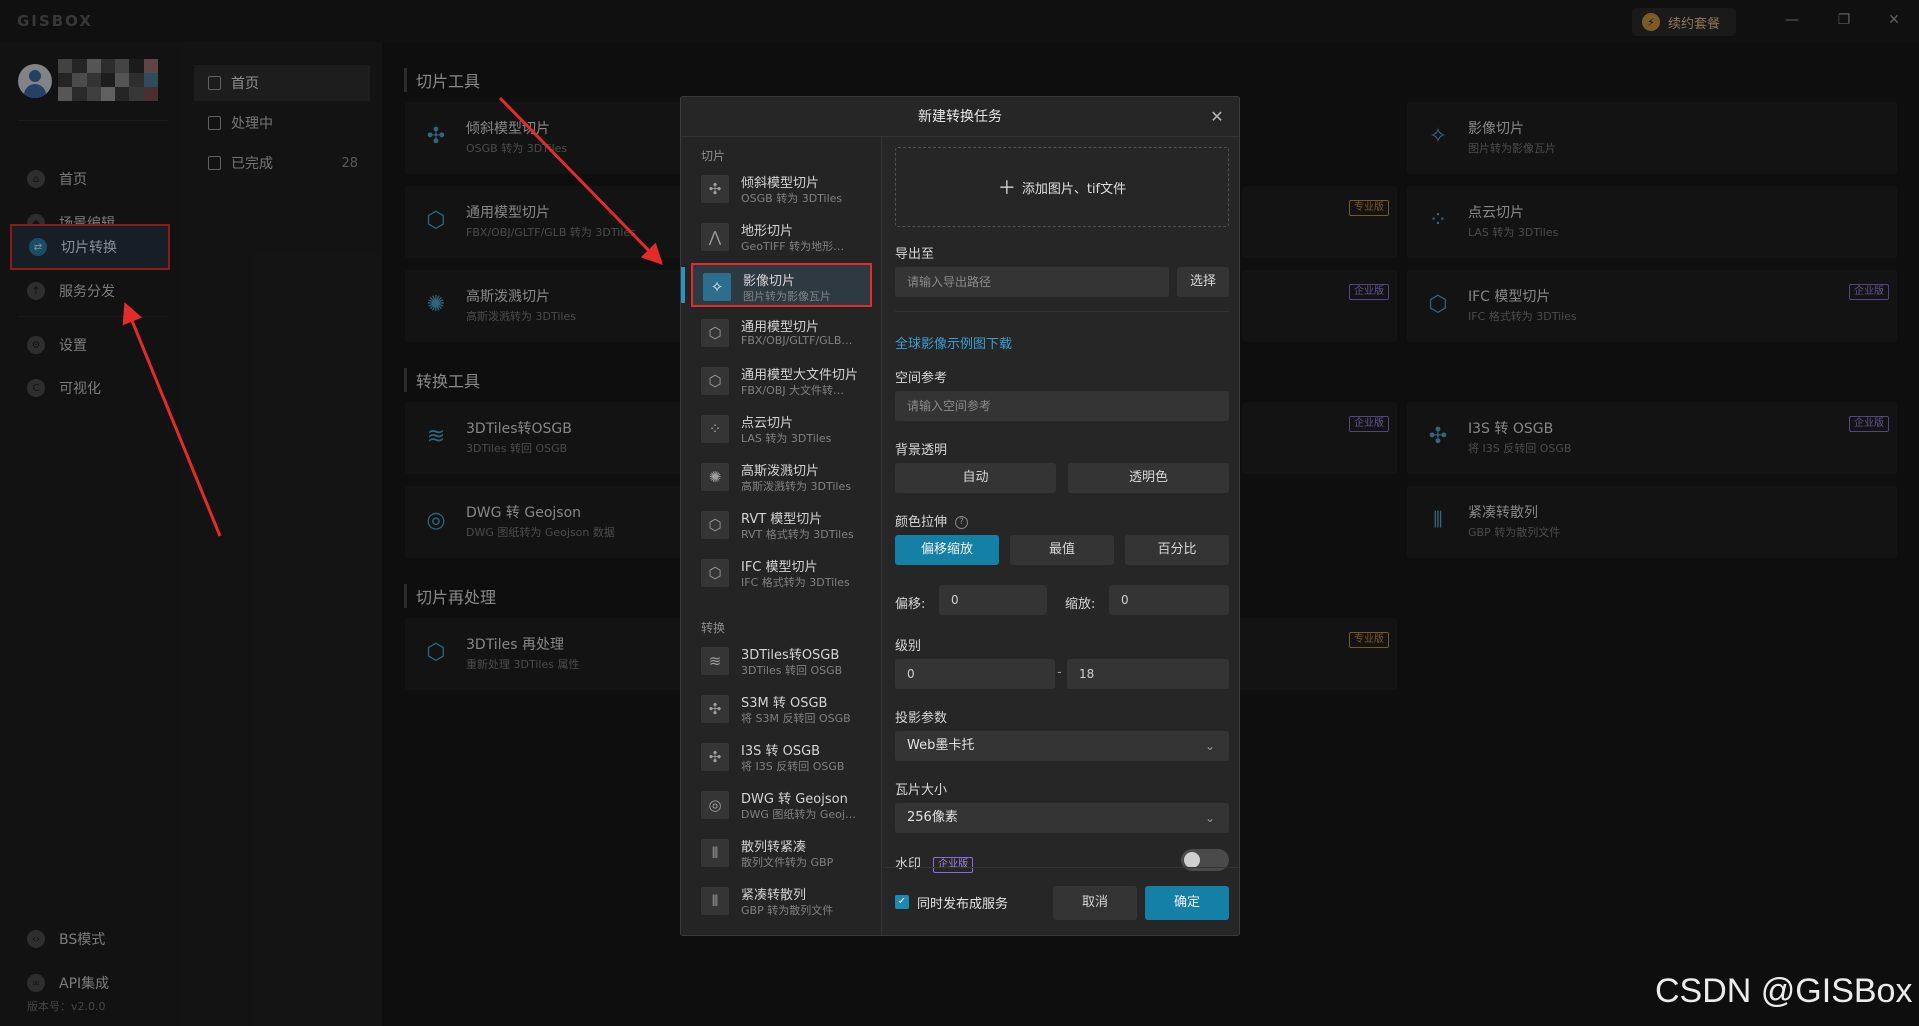  What do you see at coordinates (787, 862) in the screenshot?
I see `tool-subtitle: 散列文件转为 GBP` at bounding box center [787, 862].